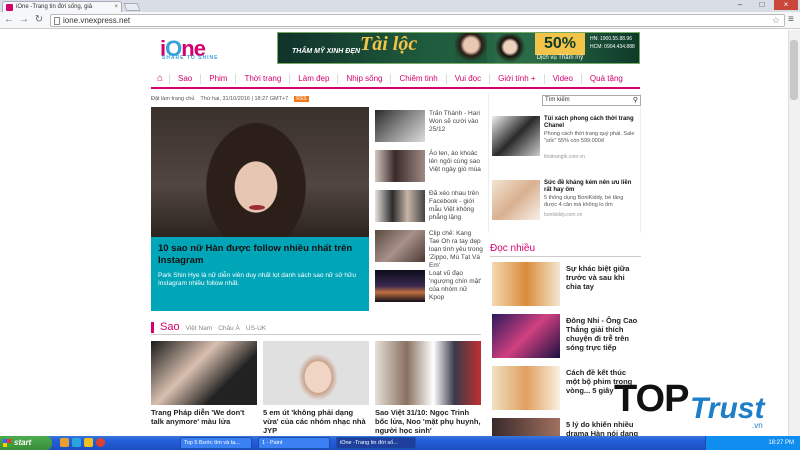 The width and height of the screenshot is (800, 450). Describe the element at coordinates (256, 328) in the screenshot. I see `section-sub-link: US-UK` at that location.